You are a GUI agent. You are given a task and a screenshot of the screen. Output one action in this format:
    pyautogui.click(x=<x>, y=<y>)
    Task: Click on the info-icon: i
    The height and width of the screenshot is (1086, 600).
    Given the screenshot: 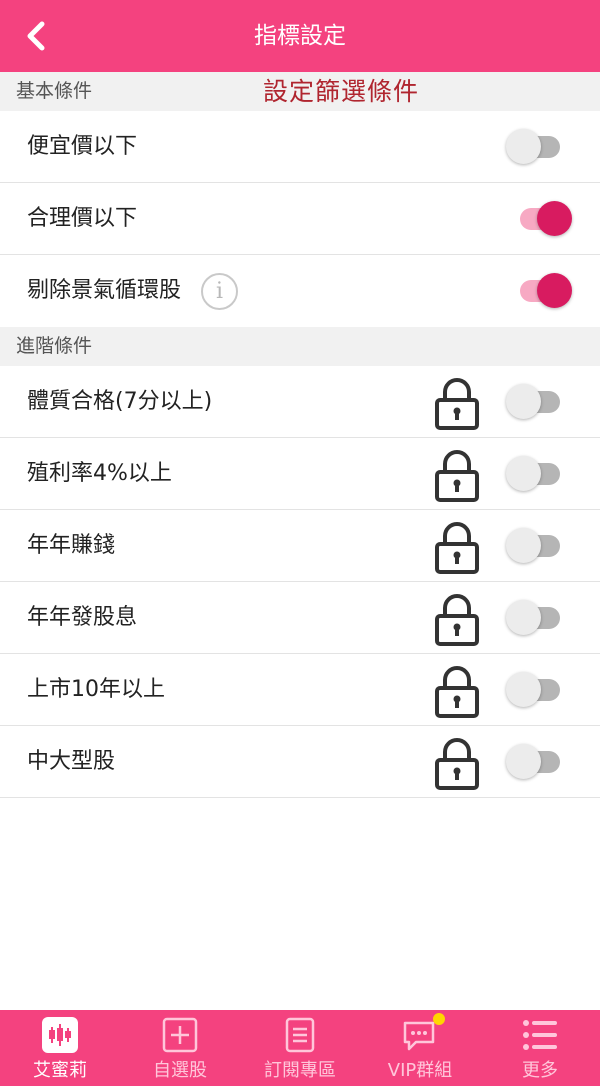 What is the action you would take?
    pyautogui.click(x=219, y=291)
    